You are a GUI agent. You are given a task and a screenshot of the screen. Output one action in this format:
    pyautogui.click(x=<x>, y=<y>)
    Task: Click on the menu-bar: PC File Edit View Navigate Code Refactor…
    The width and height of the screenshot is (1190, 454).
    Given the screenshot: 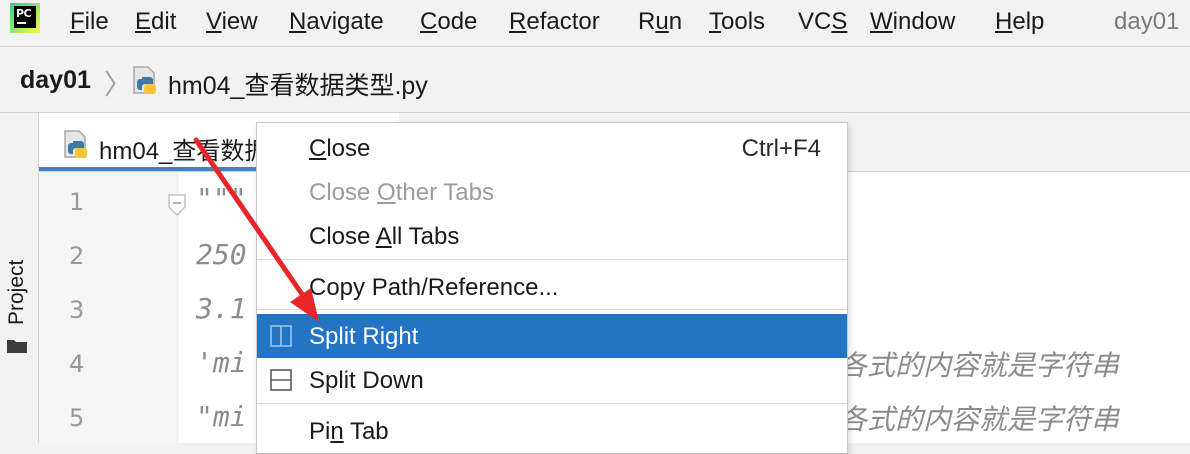 What is the action you would take?
    pyautogui.click(x=595, y=23)
    